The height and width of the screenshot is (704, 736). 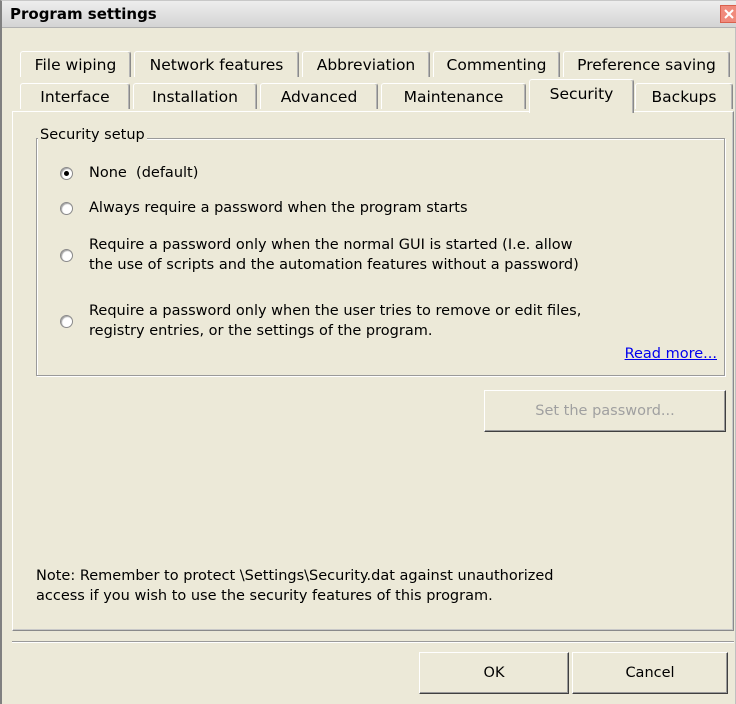 I want to click on radio-label: None (default), so click(x=144, y=173).